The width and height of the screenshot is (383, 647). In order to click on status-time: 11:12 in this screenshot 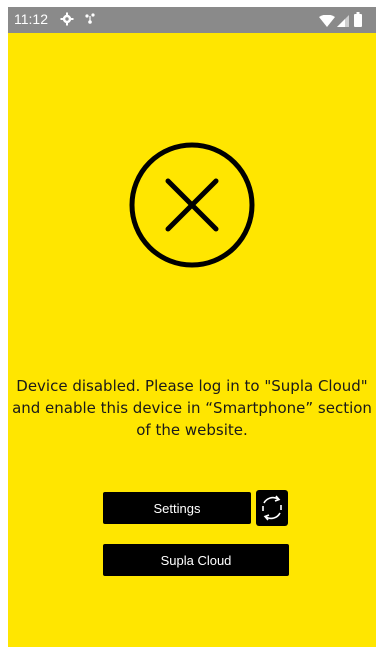, I will do `click(31, 19)`.